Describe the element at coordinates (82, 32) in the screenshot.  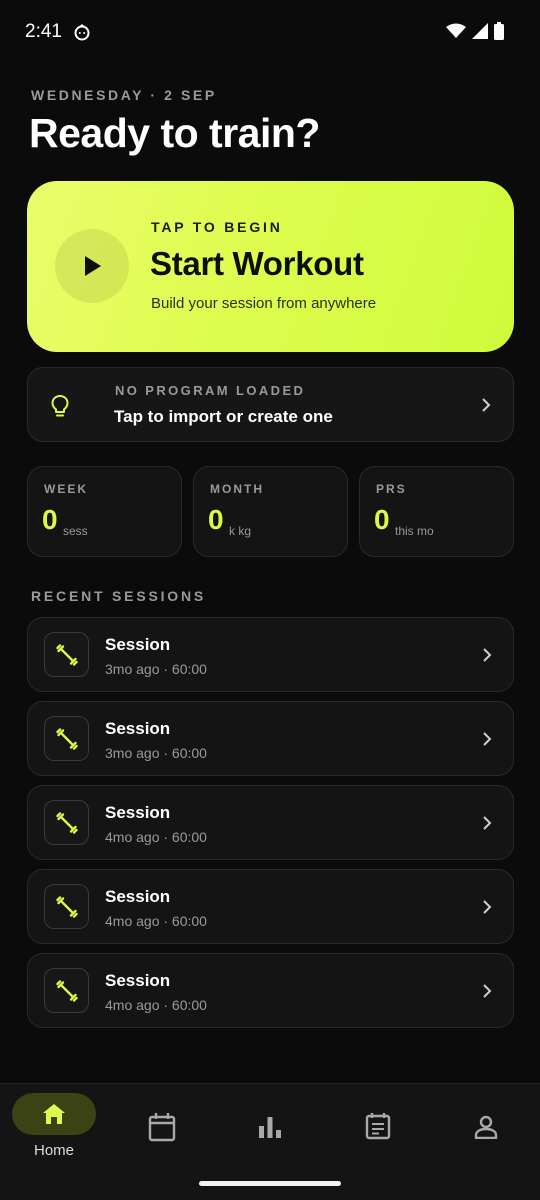
I see `app-notification-icon` at that location.